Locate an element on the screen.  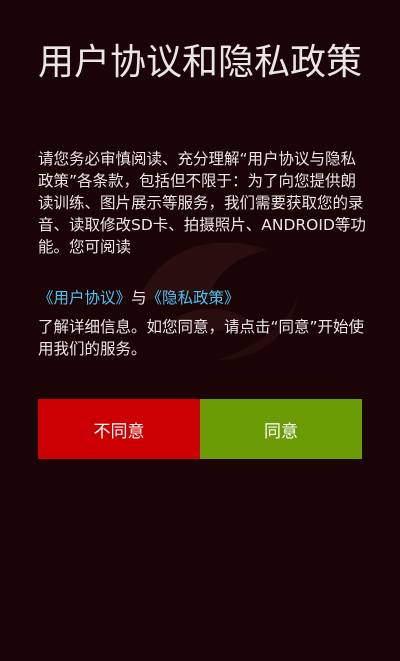
agree-button: 同意 is located at coordinates (281, 429).